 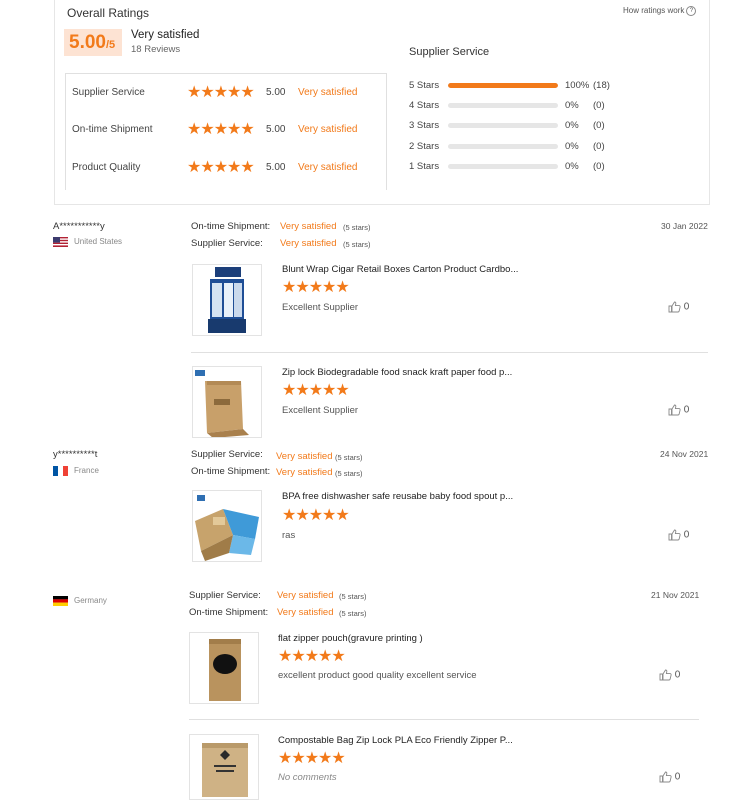 What do you see at coordinates (156, 49) in the screenshot?
I see `reviews-count: 18 Reviews` at bounding box center [156, 49].